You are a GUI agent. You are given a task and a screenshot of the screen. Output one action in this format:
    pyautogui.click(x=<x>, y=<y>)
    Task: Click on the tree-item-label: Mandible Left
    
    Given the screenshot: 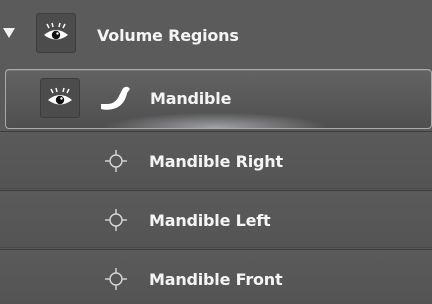 What is the action you would take?
    pyautogui.click(x=210, y=220)
    